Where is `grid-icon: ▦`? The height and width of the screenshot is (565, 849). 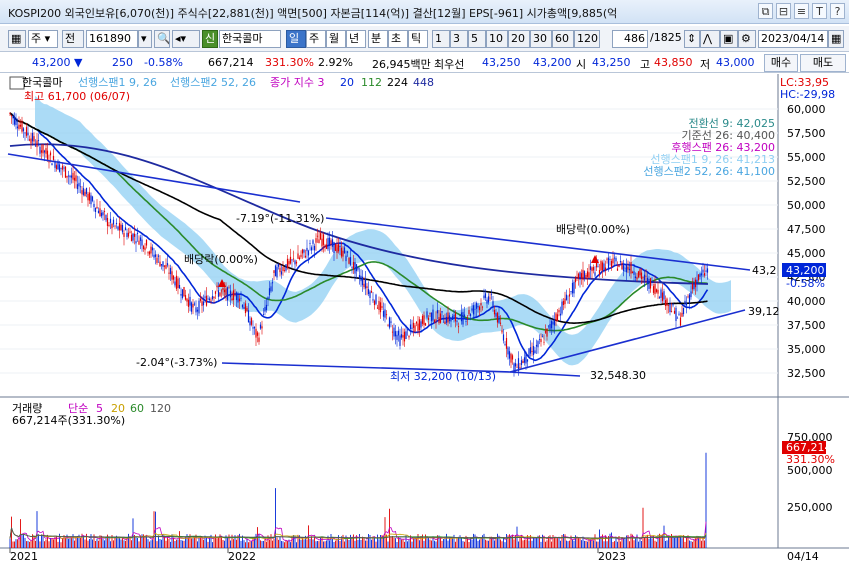
grid-icon: ▦ is located at coordinates (17, 39).